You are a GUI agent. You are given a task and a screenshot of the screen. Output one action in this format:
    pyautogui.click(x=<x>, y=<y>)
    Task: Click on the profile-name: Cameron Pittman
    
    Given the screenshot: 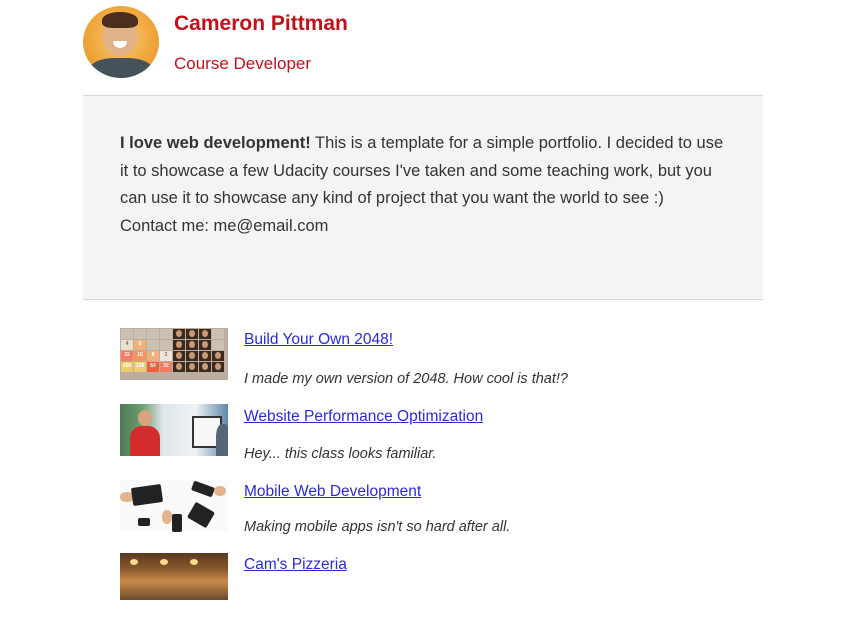 What is the action you would take?
    pyautogui.click(x=261, y=23)
    